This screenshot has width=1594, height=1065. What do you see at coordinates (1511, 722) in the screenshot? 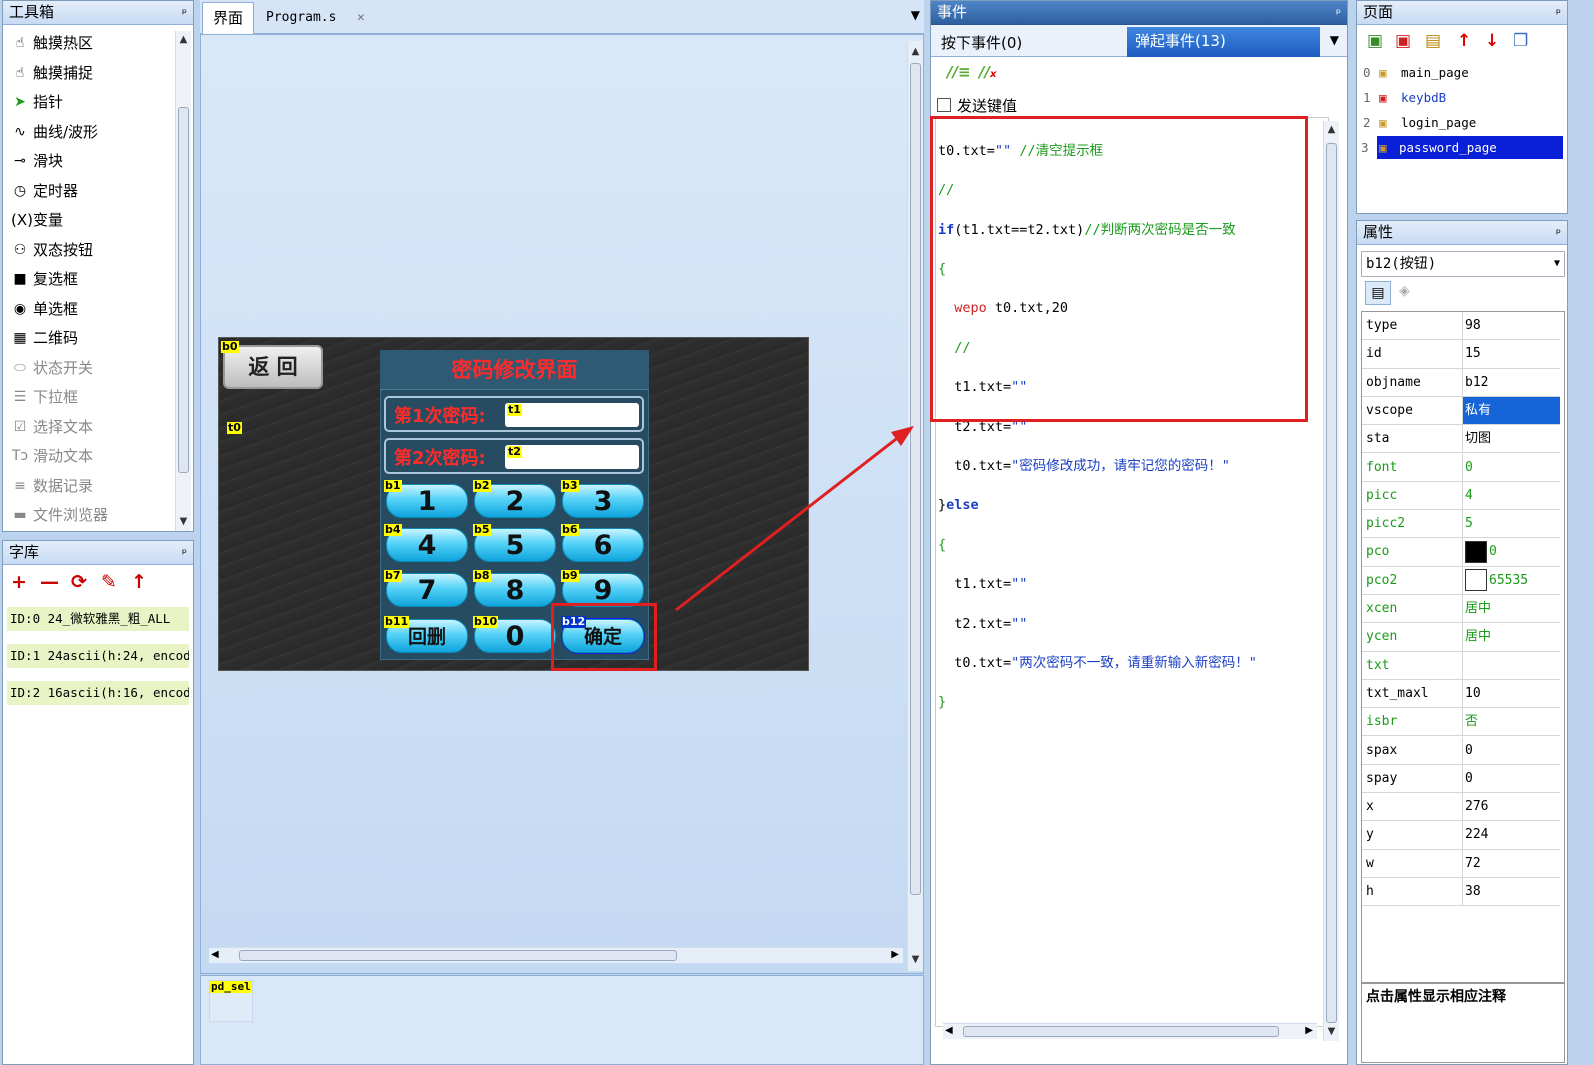
I see `property-value: 否` at bounding box center [1511, 722].